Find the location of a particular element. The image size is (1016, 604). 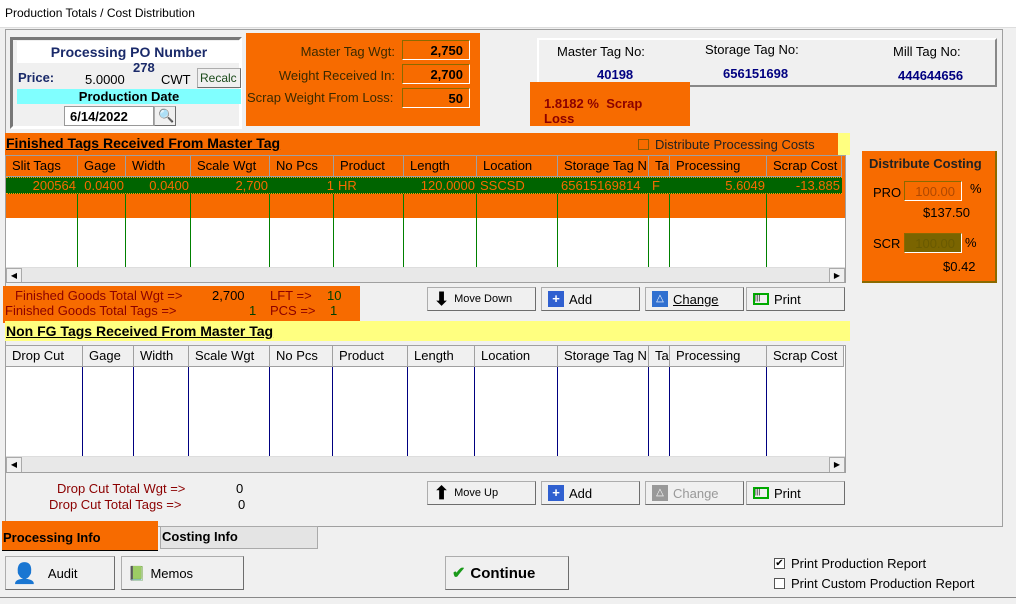

table-cell: HR is located at coordinates (347, 185).